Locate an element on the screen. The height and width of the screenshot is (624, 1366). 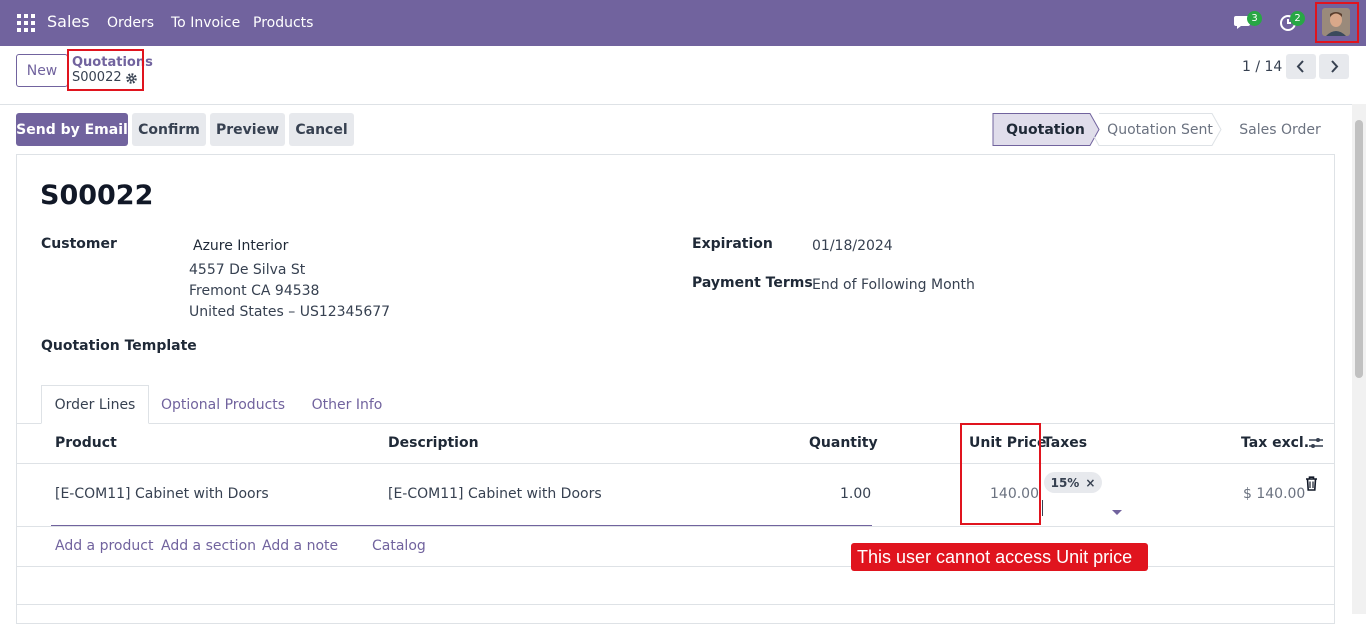
customer-field: Azure Interior is located at coordinates (240, 246).